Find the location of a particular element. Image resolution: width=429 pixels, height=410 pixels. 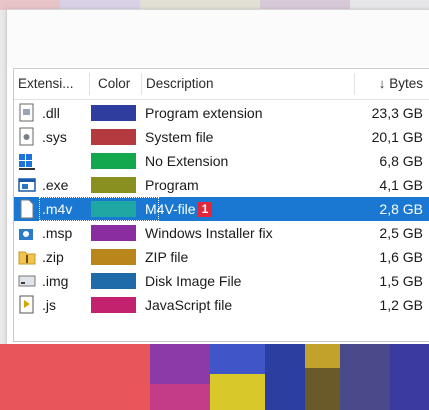

list-item: .exe Program 4,1 GB is located at coordinates (221, 185).